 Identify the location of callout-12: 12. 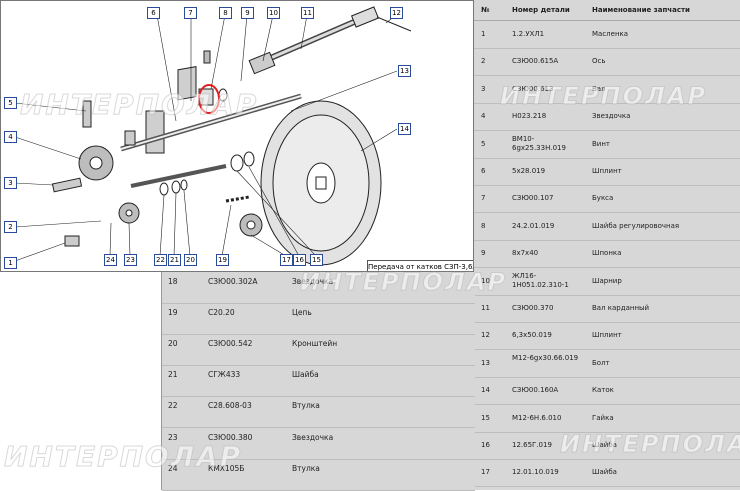
(396, 13).